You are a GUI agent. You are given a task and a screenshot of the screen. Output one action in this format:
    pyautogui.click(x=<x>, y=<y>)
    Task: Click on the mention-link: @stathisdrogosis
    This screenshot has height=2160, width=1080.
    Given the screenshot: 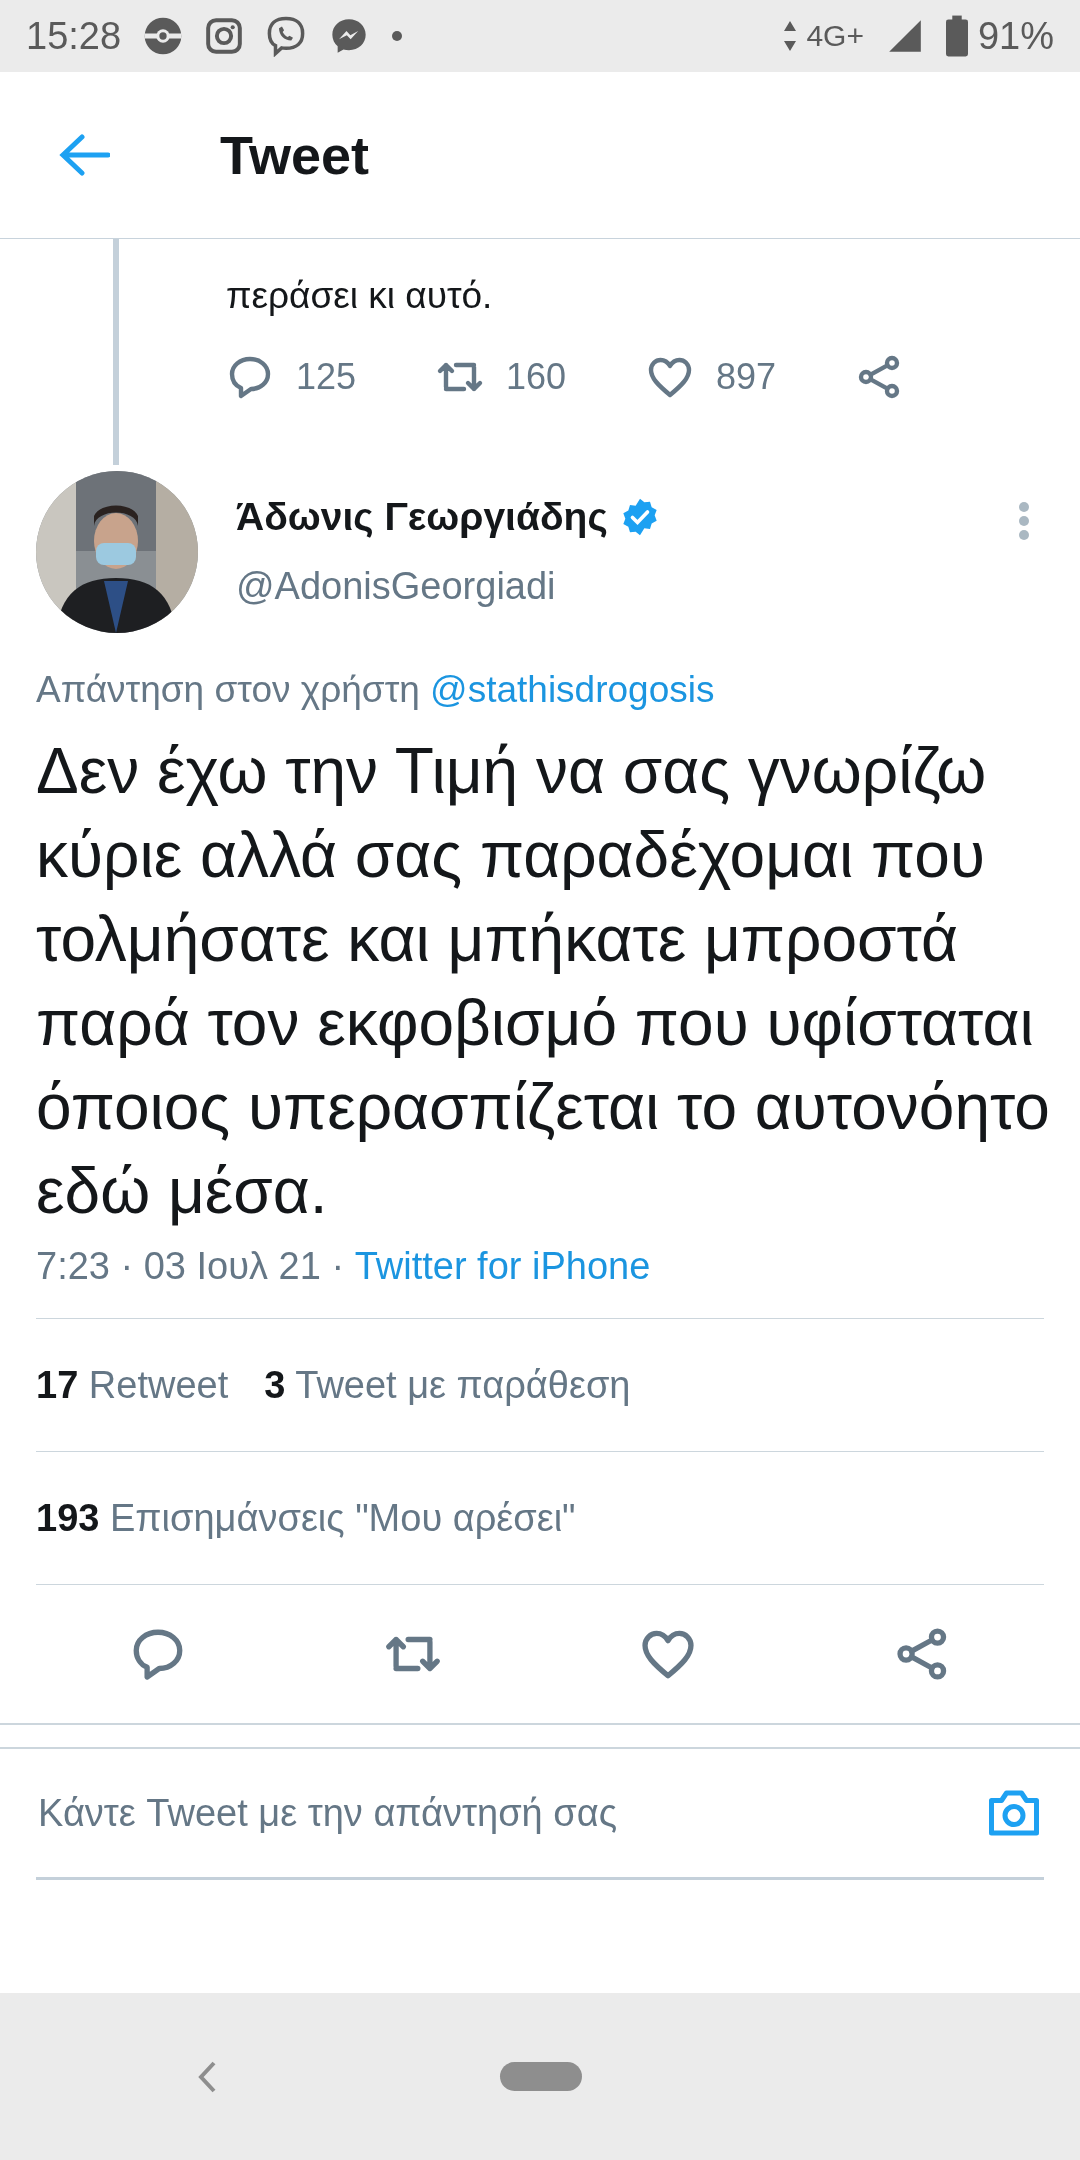 What is the action you would take?
    pyautogui.click(x=572, y=689)
    